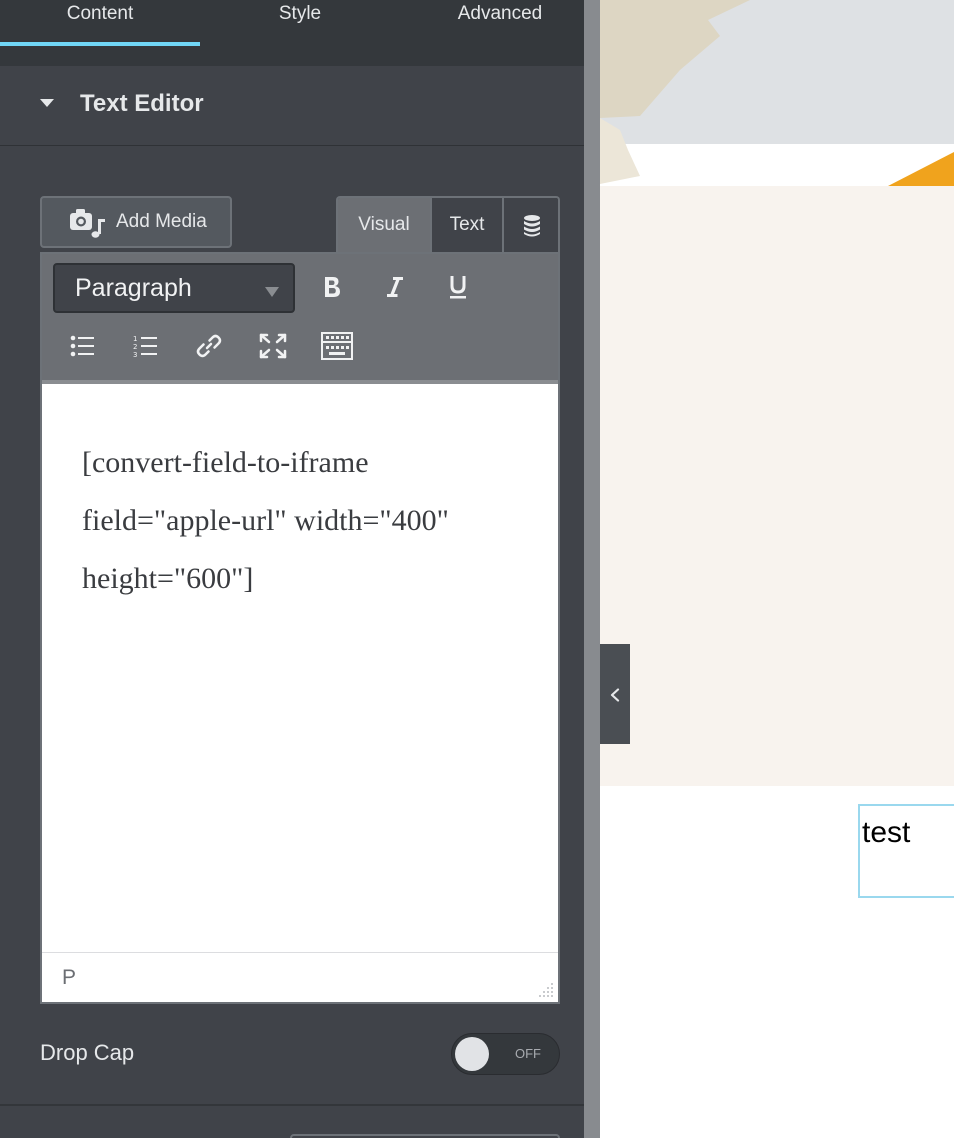 The width and height of the screenshot is (954, 1138). I want to click on svg-text: 2, so click(135, 347).